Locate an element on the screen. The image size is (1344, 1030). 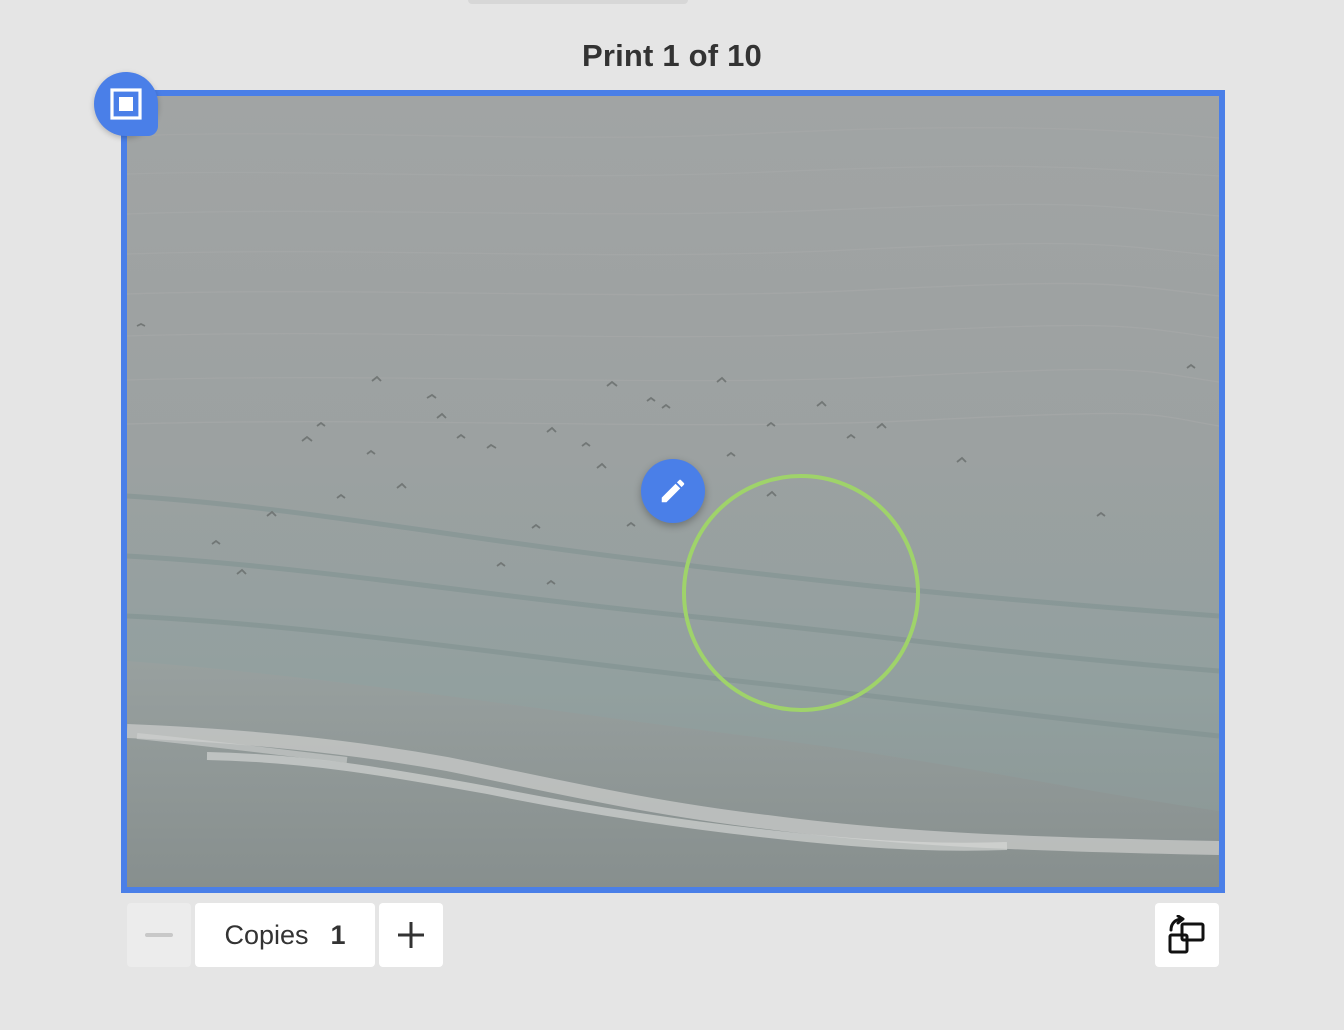
pencil-icon is located at coordinates (673, 491).